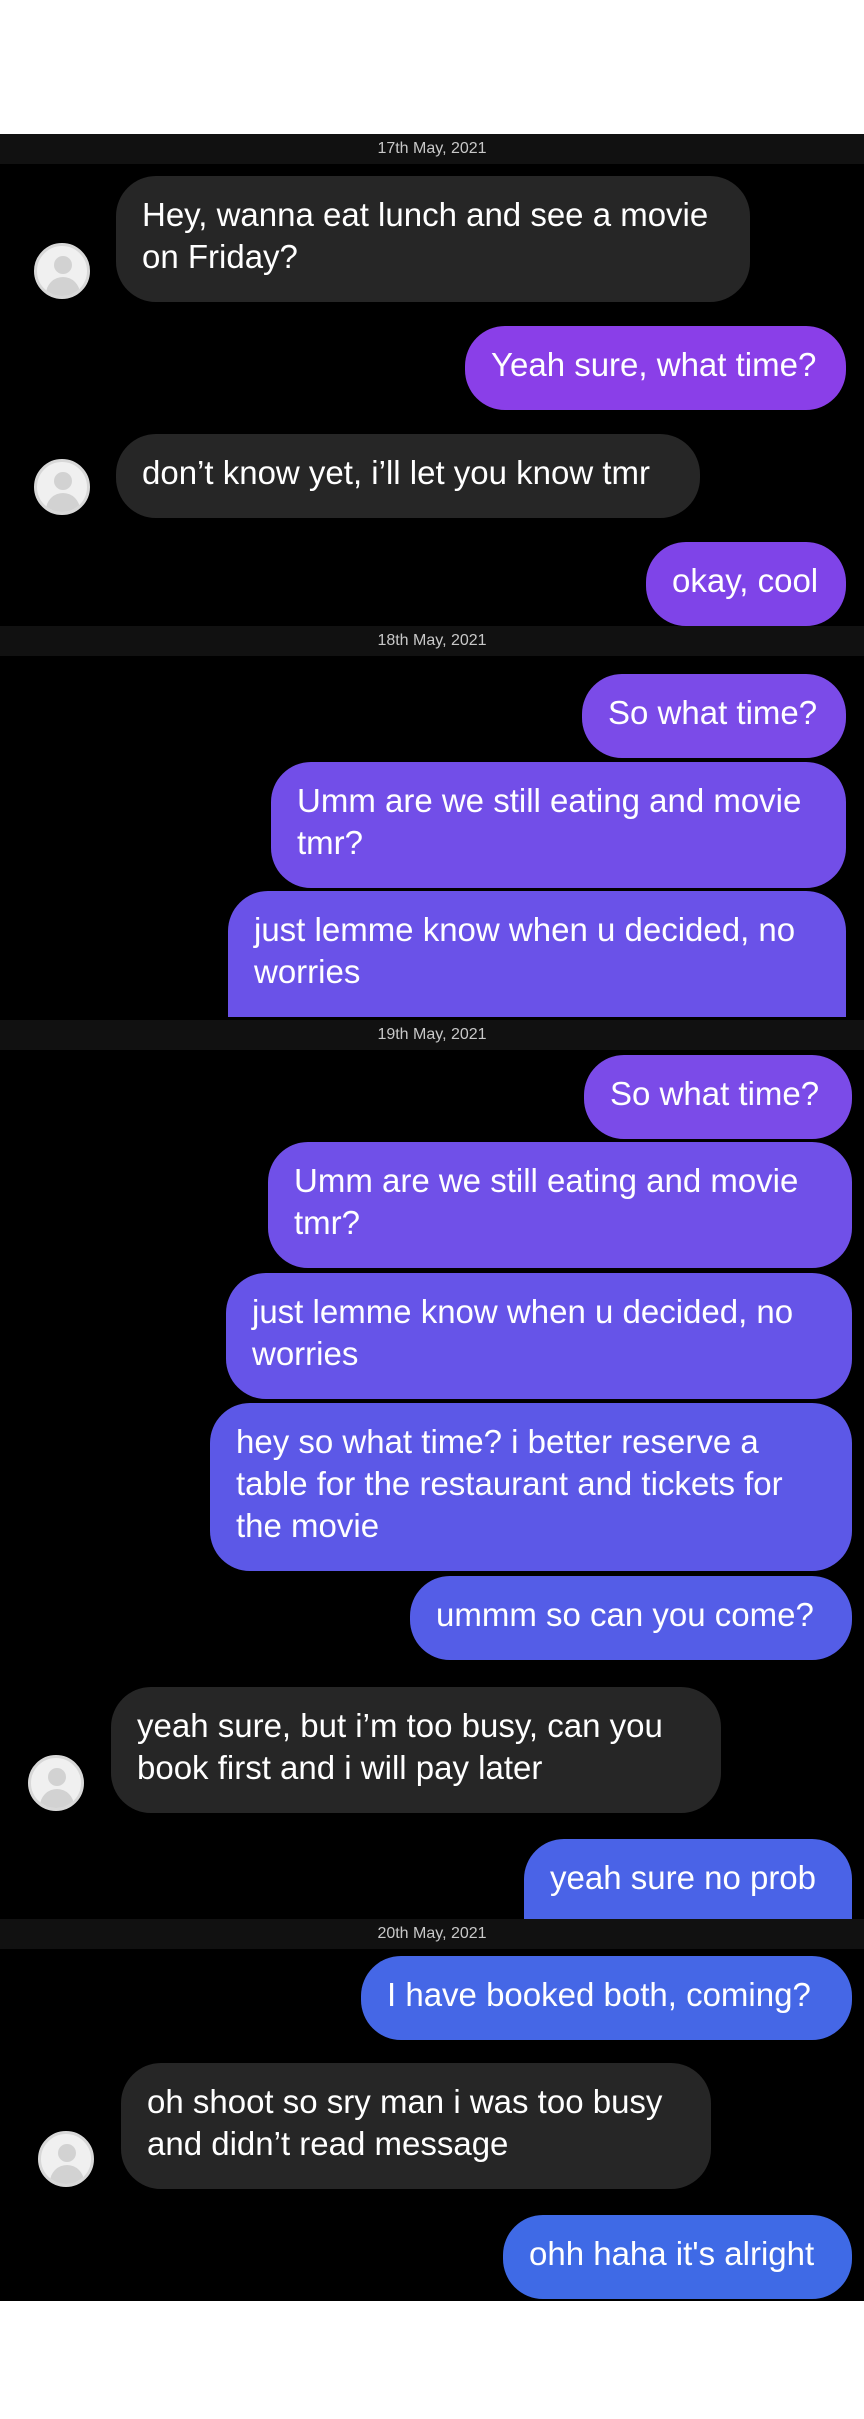 Image resolution: width=864 pixels, height=2419 pixels. What do you see at coordinates (432, 1035) in the screenshot?
I see `date-separator: 19th May, 2021` at bounding box center [432, 1035].